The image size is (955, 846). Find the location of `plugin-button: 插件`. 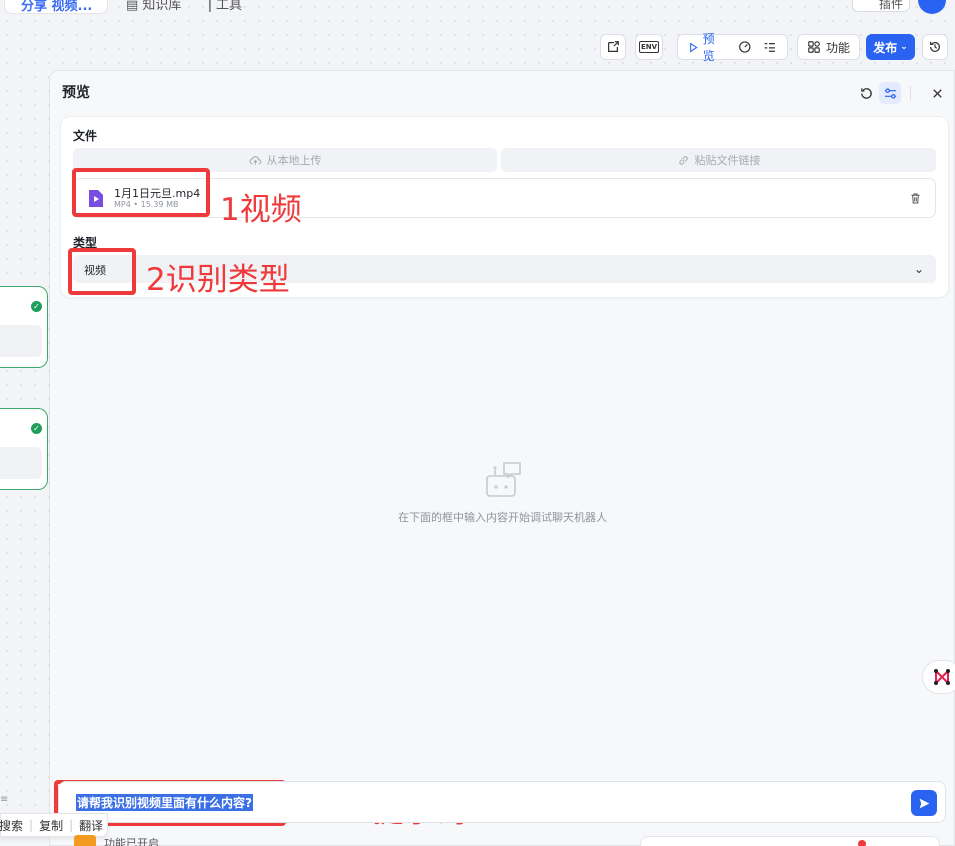

plugin-button: 插件 is located at coordinates (881, 6).